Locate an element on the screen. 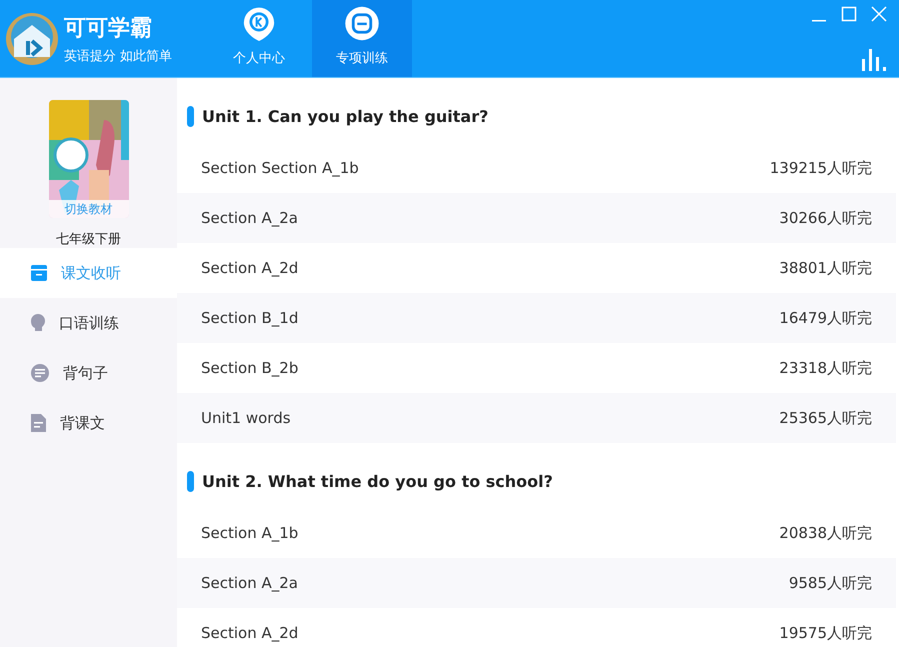  lesson-row: Unit1 words 25365人听完 is located at coordinates (536, 418).